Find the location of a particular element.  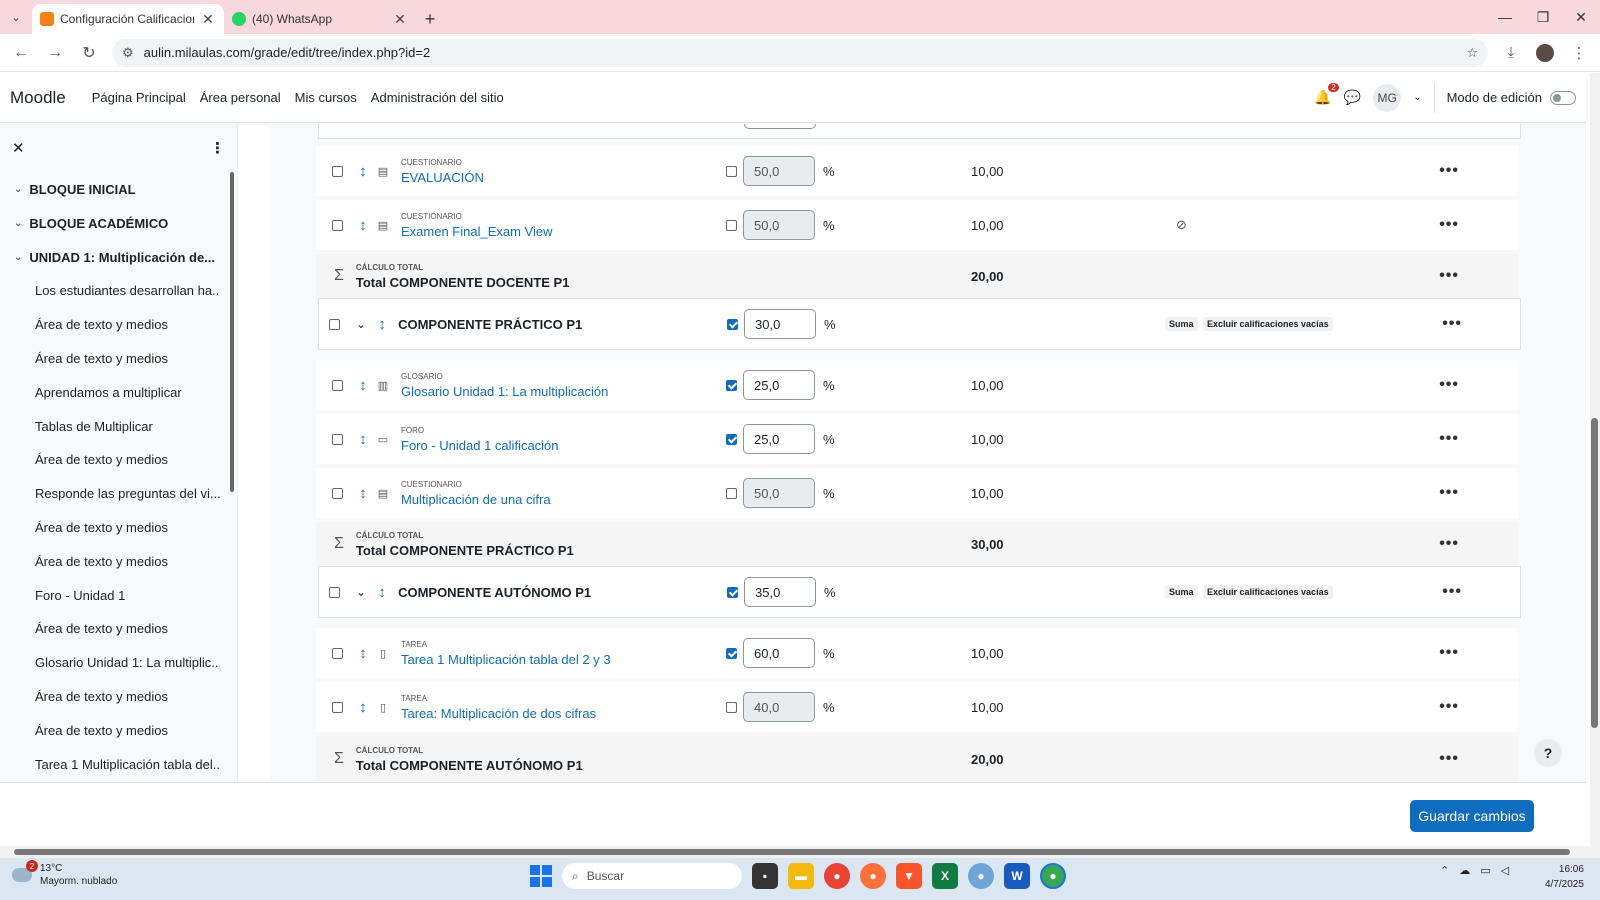

close-drawer-icon: ✕ is located at coordinates (18, 148).